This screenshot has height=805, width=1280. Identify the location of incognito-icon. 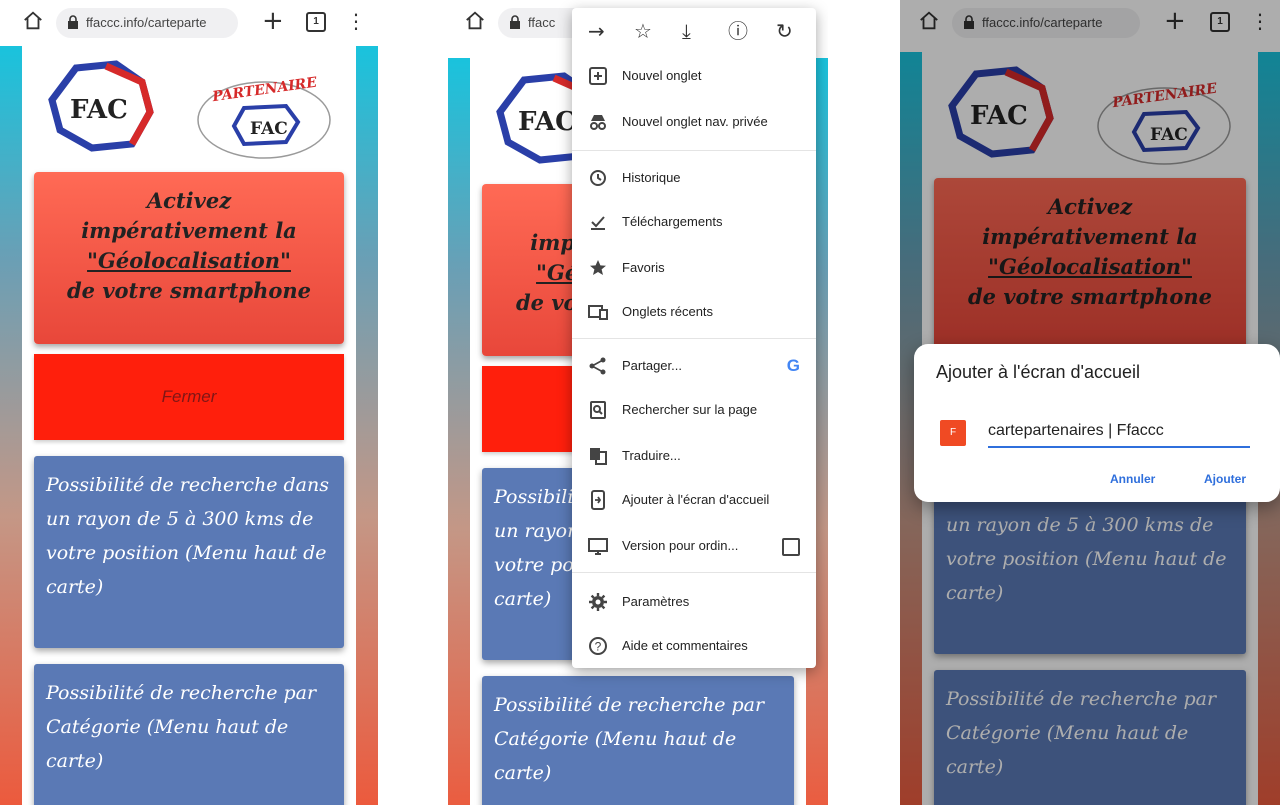
(598, 122).